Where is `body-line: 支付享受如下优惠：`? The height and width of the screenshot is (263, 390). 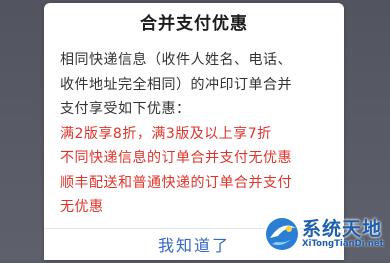
body-line: 支付享受如下优惠： is located at coordinates (197, 109).